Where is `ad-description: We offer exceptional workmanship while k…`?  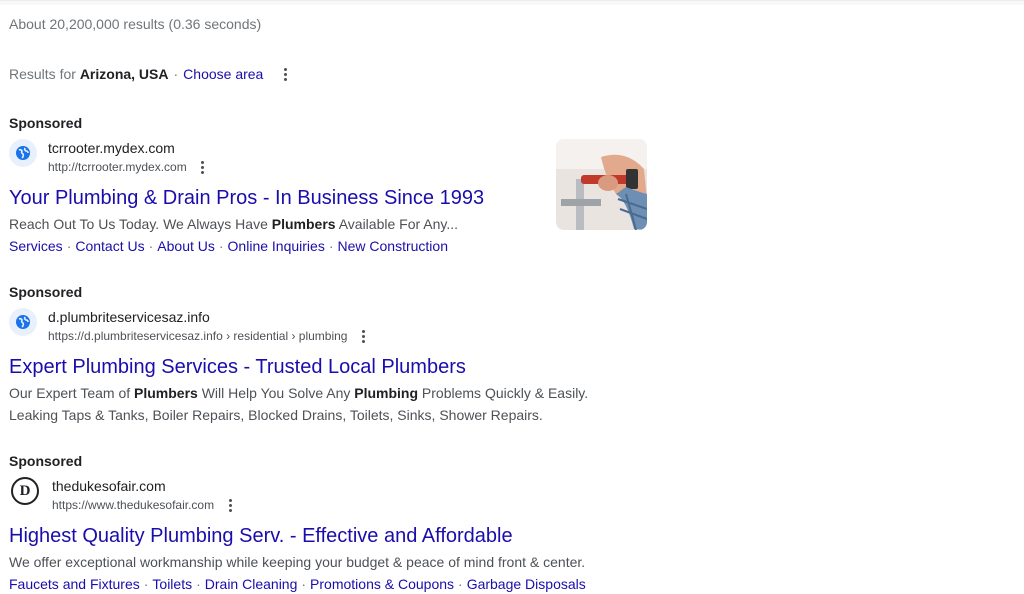 ad-description: We offer exceptional workmanship while k… is located at coordinates (297, 562).